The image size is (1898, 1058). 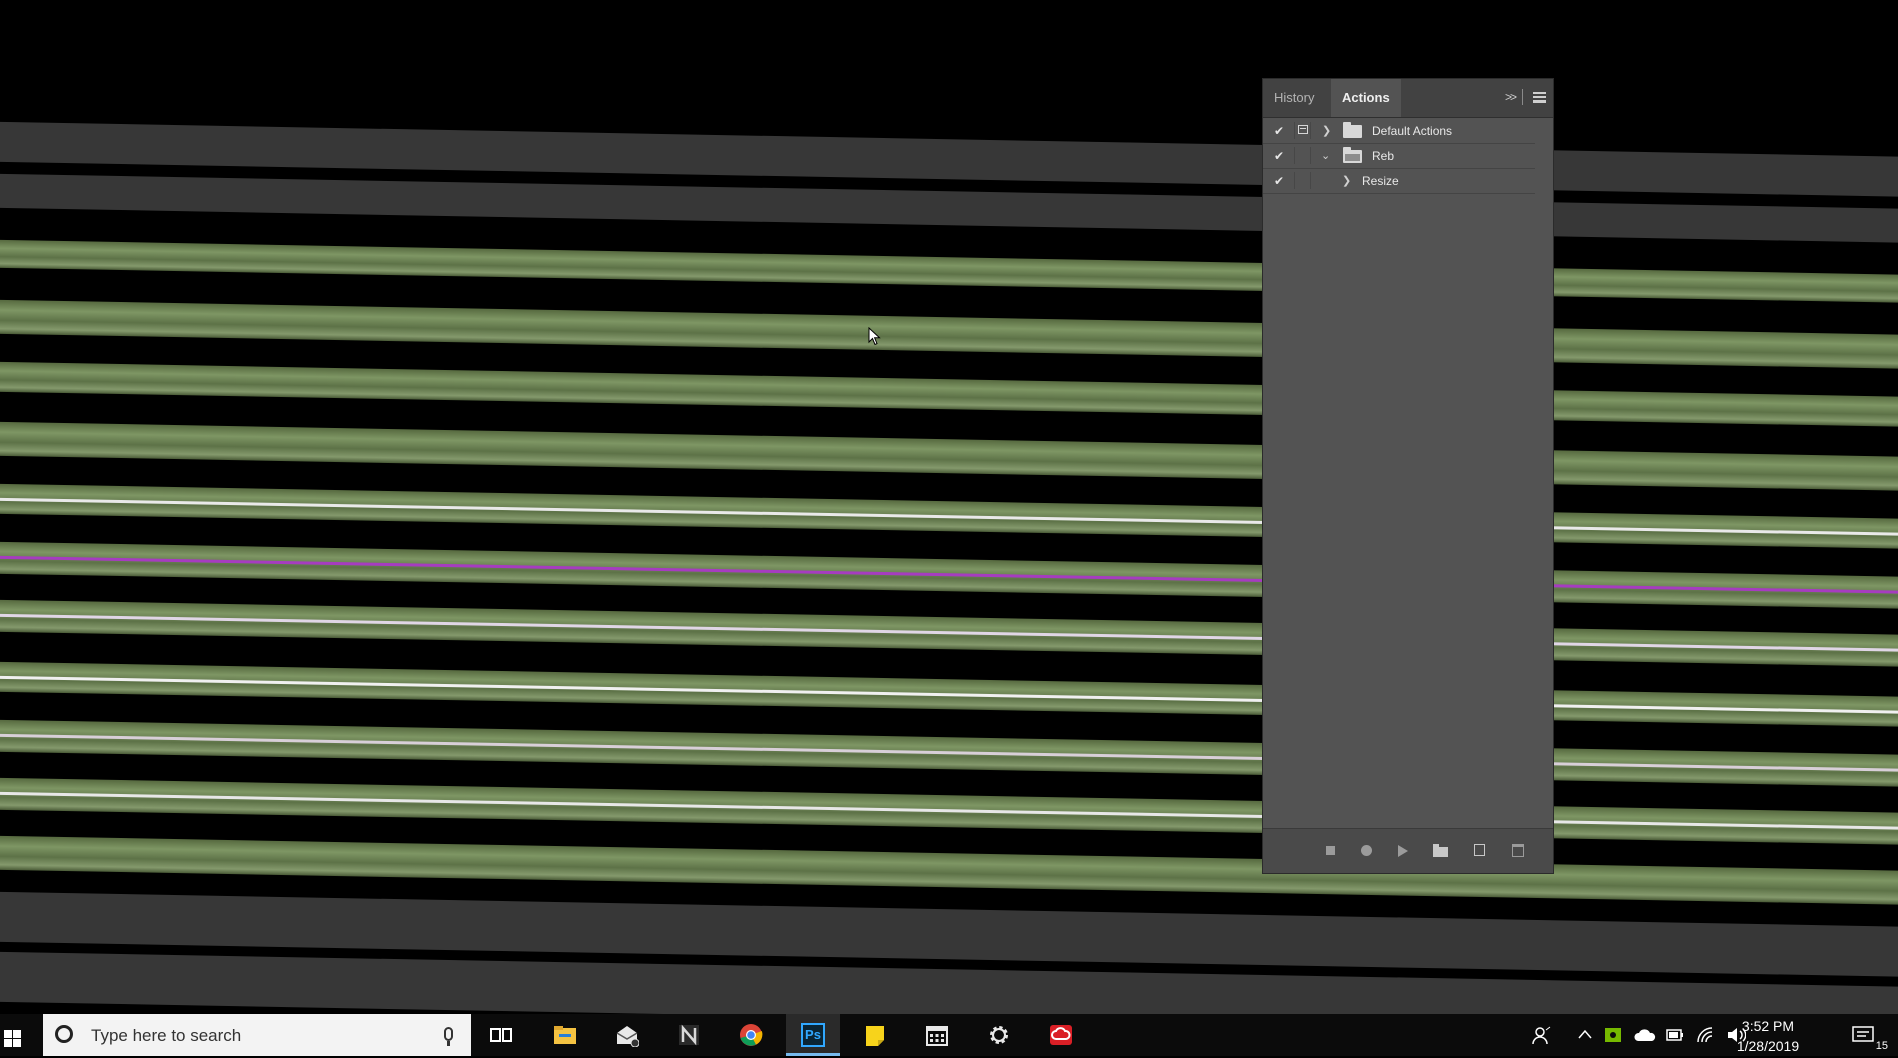 I want to click on delete-icon, so click(x=1518, y=850).